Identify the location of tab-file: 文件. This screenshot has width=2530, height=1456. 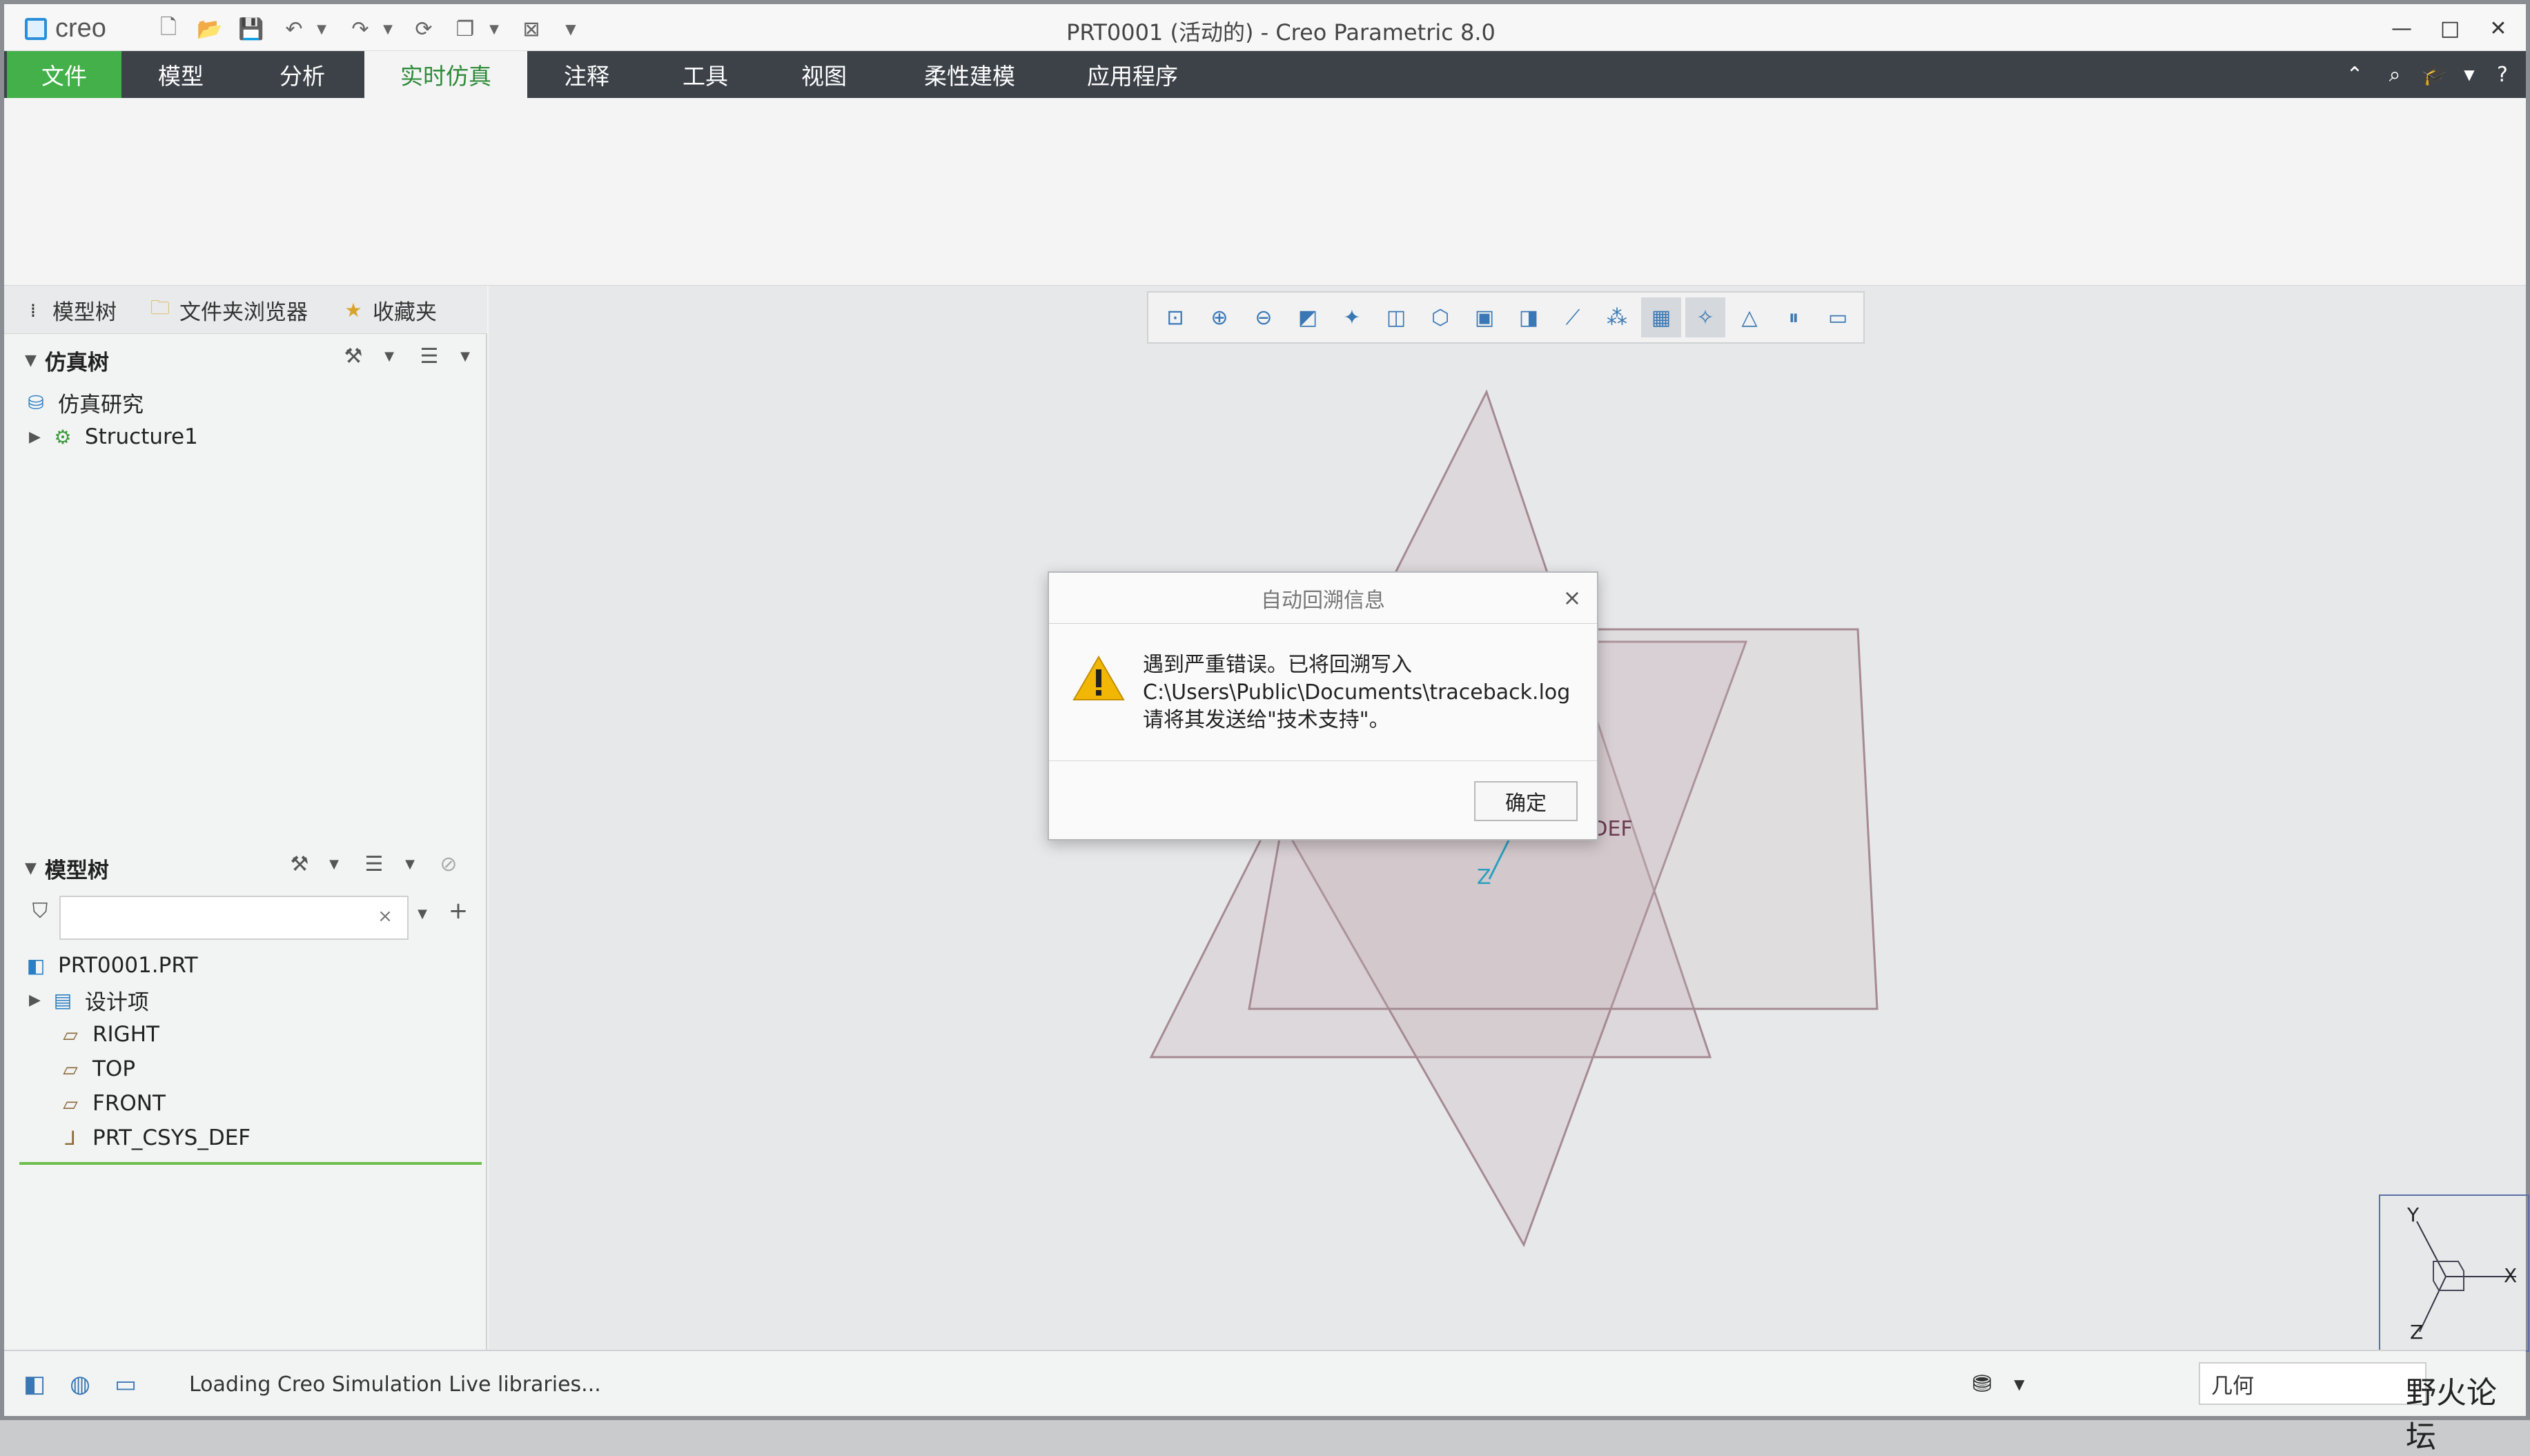
(64, 74).